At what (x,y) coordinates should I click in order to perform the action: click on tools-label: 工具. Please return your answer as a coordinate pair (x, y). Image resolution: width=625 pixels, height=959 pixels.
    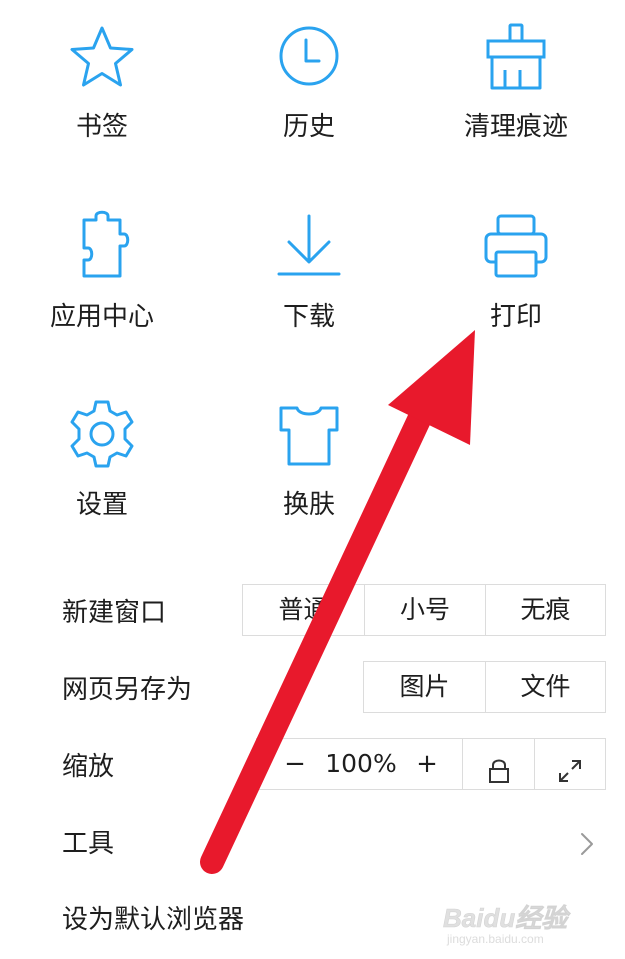
    Looking at the image, I should click on (88, 844).